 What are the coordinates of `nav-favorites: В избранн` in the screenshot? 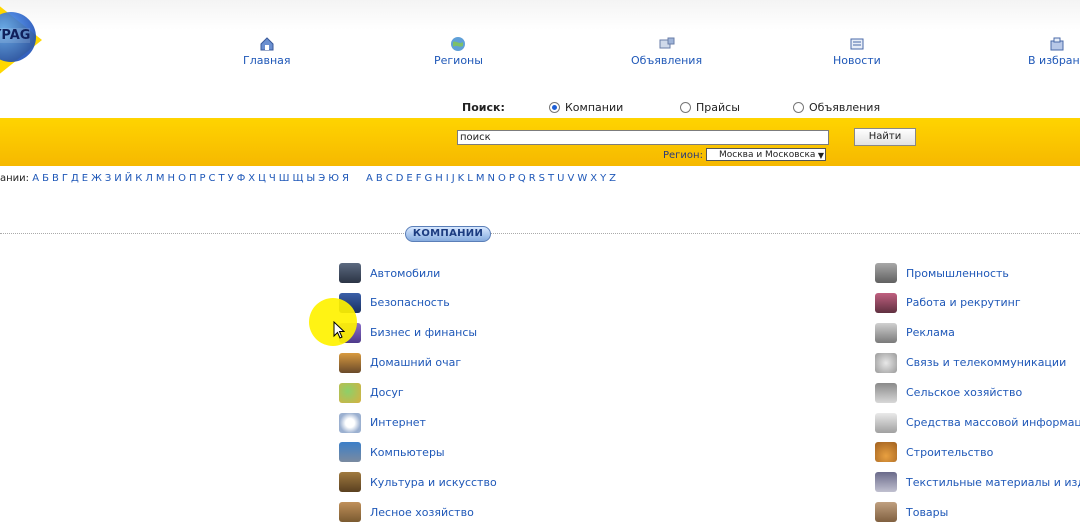 It's located at (1054, 51).